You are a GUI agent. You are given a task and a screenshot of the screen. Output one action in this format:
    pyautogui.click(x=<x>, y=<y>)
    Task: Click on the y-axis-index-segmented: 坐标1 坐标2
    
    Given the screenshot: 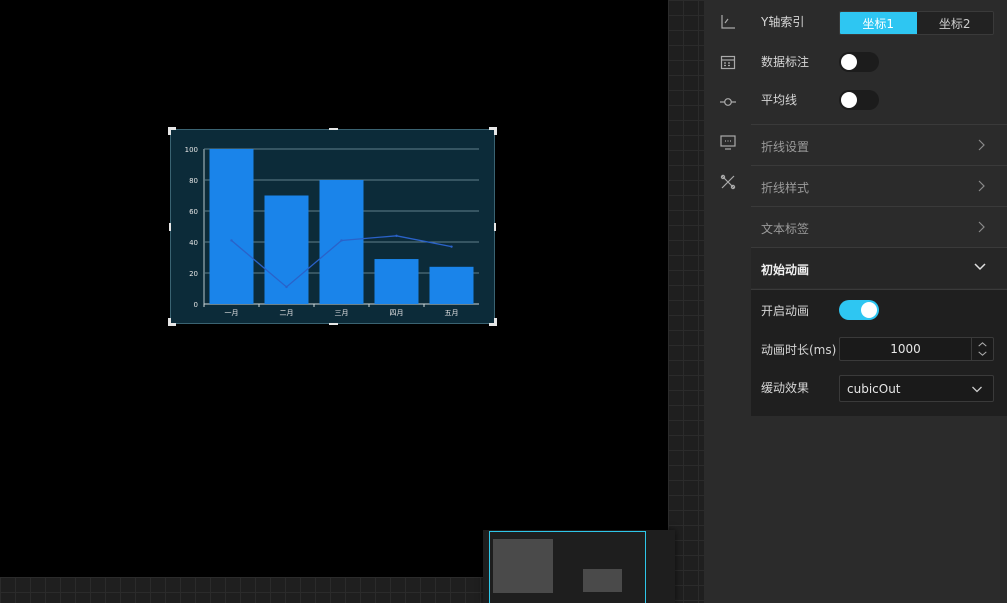 What is the action you would take?
    pyautogui.click(x=916, y=23)
    